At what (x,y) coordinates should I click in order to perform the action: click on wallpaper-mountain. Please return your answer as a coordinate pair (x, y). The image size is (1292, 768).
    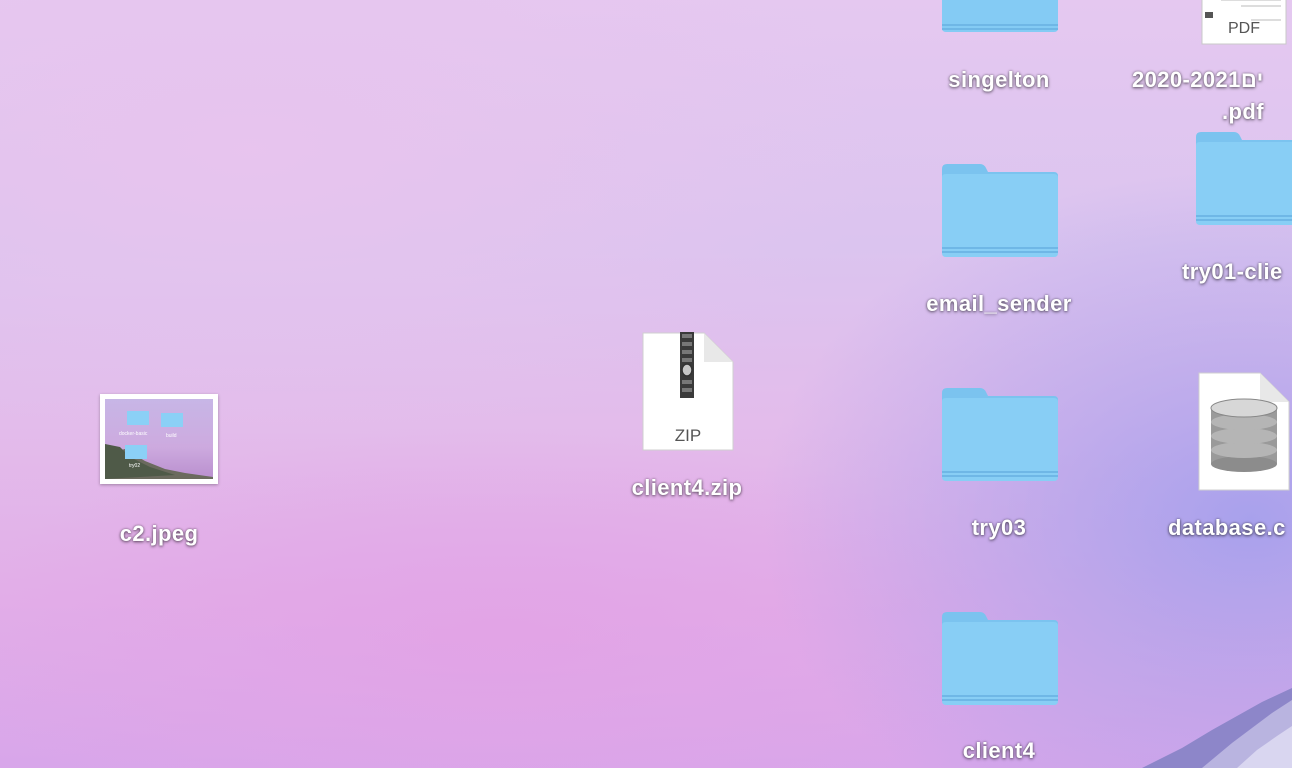
    Looking at the image, I should click on (1217, 728).